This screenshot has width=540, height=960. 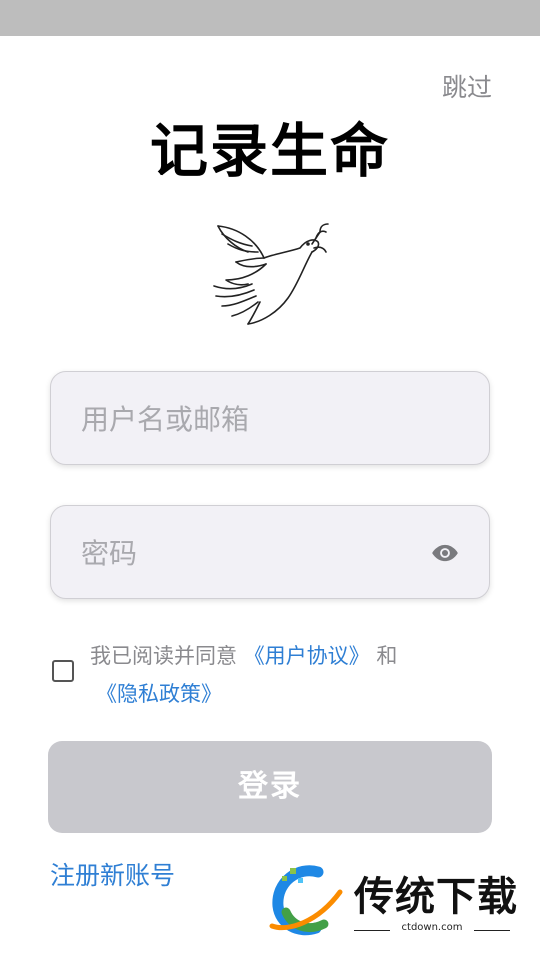 I want to click on privacy-policy-link: 《隐私政策》, so click(x=159, y=694).